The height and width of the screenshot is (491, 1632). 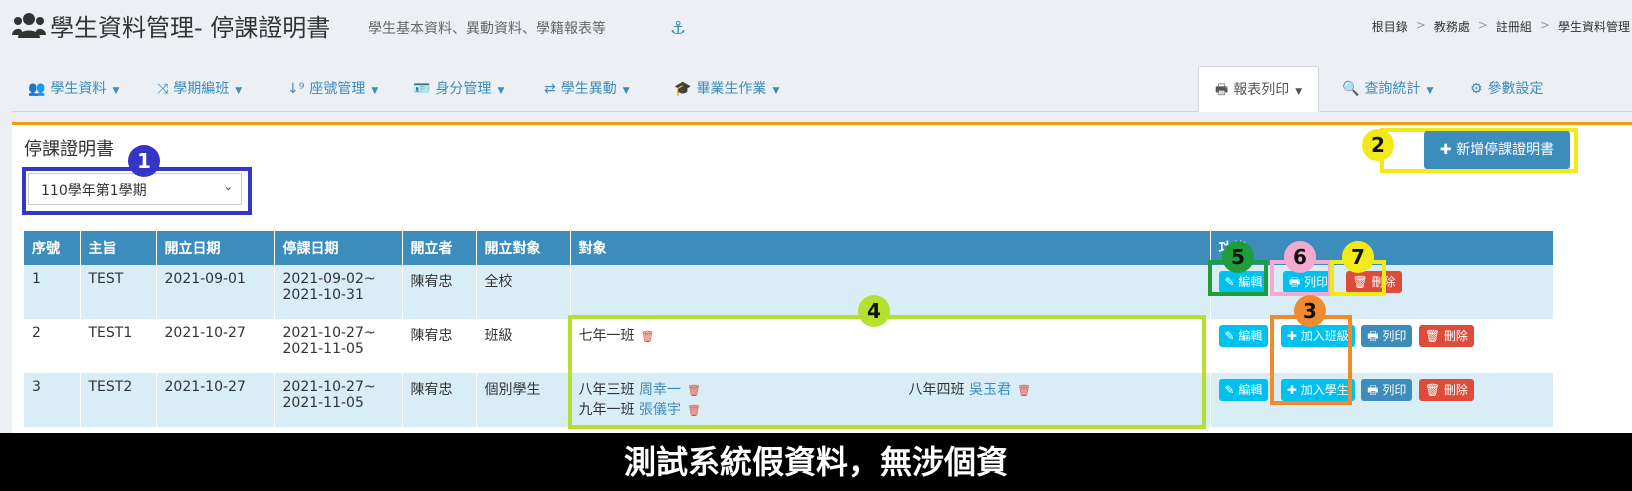 What do you see at coordinates (550, 89) in the screenshot?
I see `exchange-icon: ⇄` at bounding box center [550, 89].